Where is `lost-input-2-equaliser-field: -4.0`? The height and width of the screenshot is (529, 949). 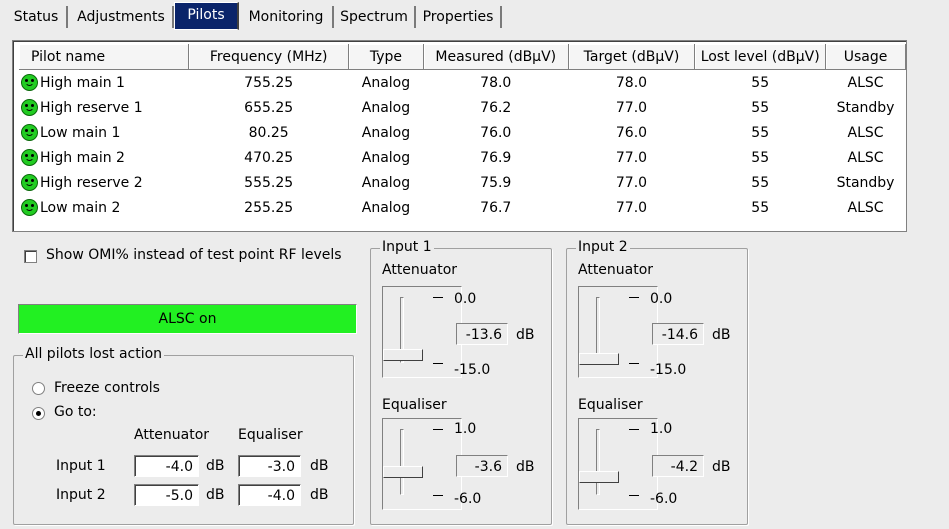
lost-input-2-equaliser-field: -4.0 is located at coordinates (269, 495).